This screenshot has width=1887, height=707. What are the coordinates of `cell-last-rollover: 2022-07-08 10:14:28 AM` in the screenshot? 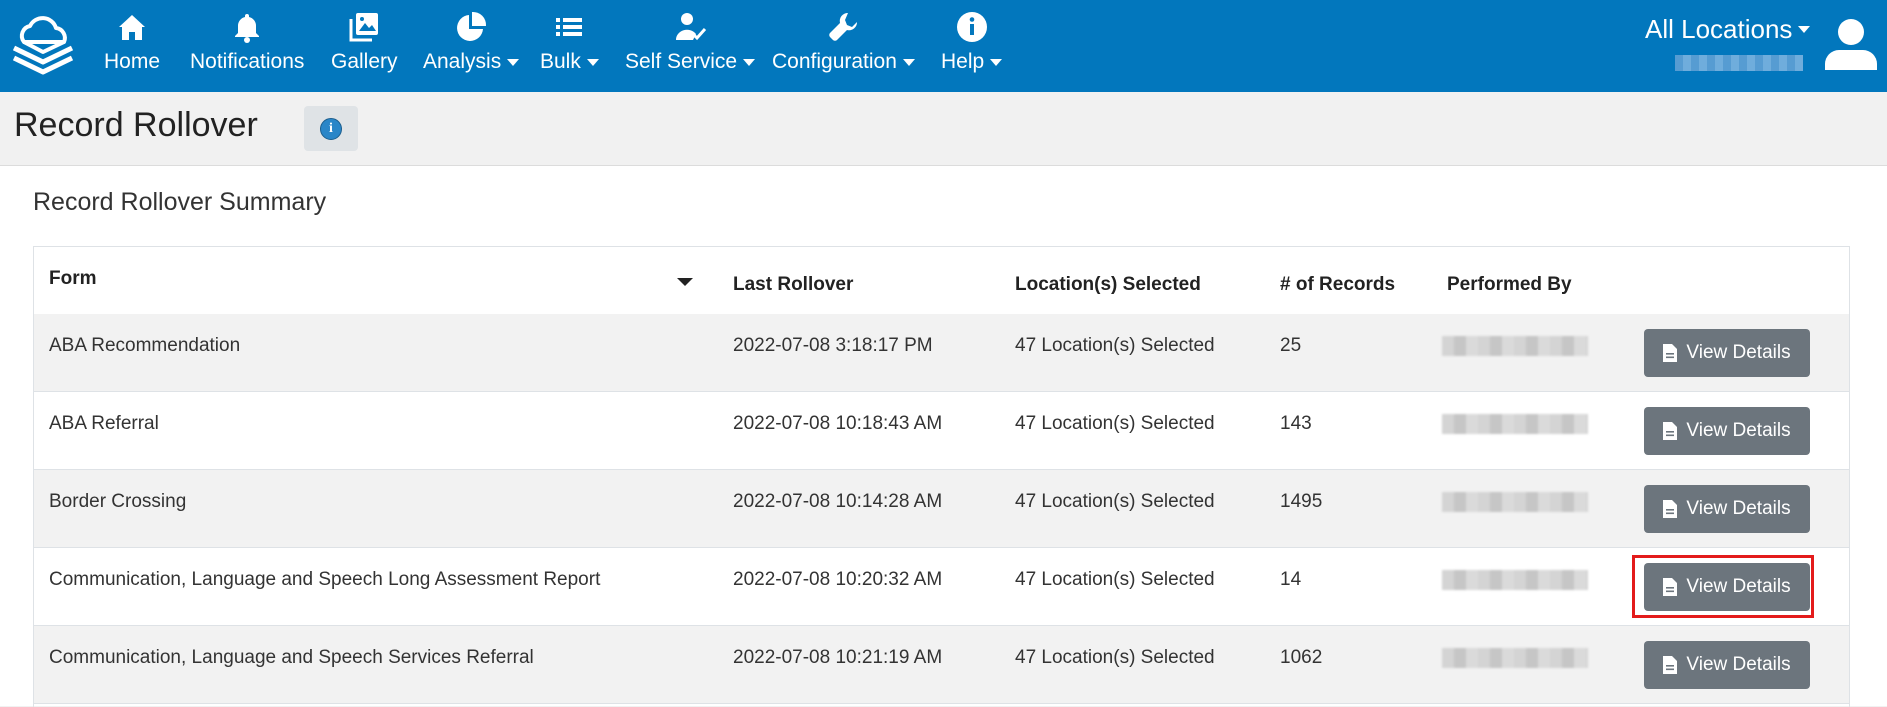 It's located at (838, 501).